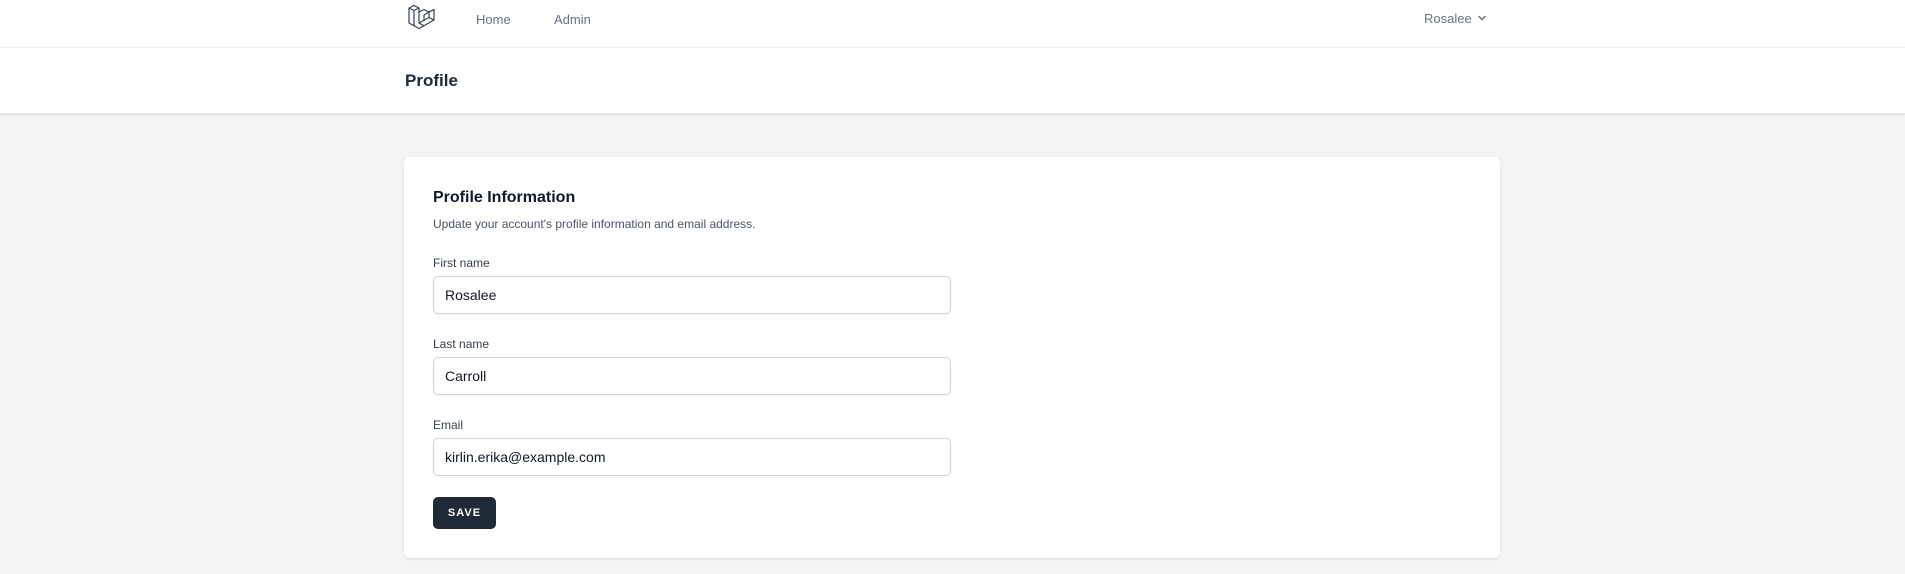 The image size is (1905, 574). I want to click on first-name-field, so click(692, 295).